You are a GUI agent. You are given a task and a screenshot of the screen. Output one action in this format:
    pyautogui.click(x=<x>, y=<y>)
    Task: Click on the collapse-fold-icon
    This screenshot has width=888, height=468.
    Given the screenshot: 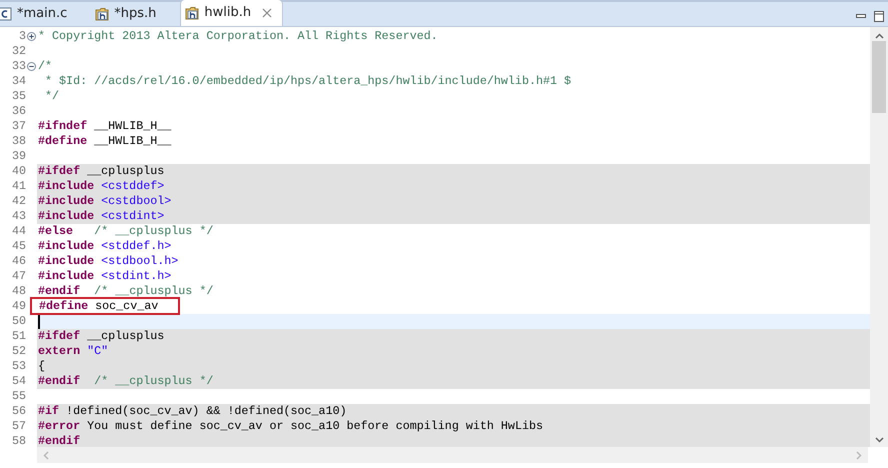 What is the action you would take?
    pyautogui.click(x=31, y=66)
    